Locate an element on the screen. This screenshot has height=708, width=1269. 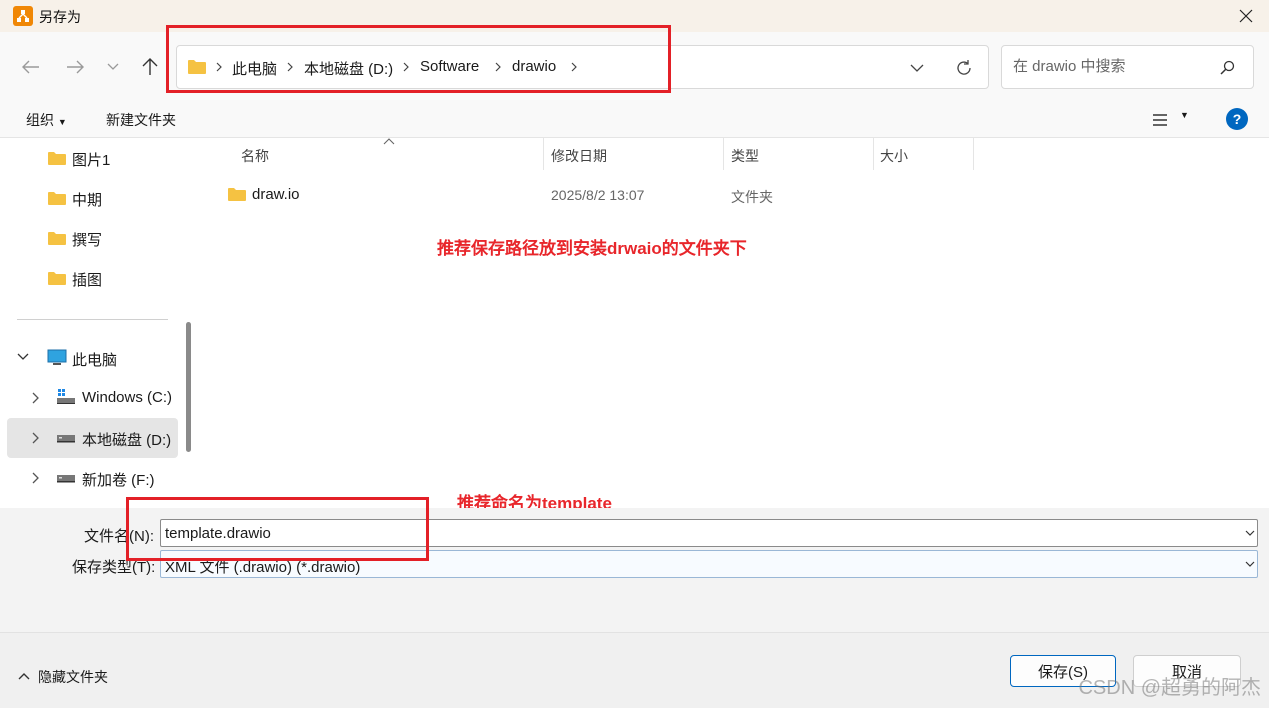
highlight-box-address is located at coordinates (418, 59).